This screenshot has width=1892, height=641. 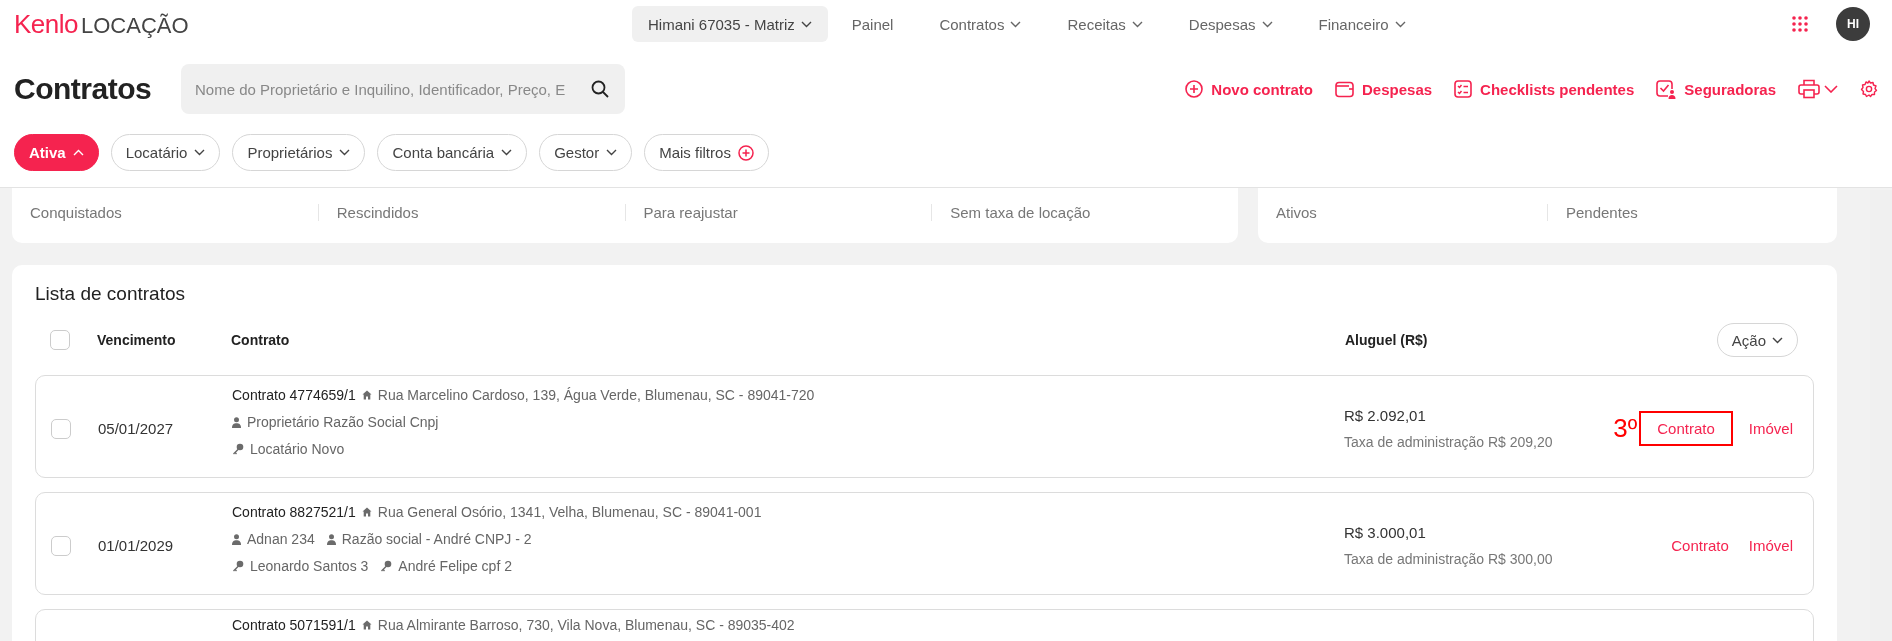 What do you see at coordinates (1625, 428) in the screenshot?
I see `annotation-label: 3º` at bounding box center [1625, 428].